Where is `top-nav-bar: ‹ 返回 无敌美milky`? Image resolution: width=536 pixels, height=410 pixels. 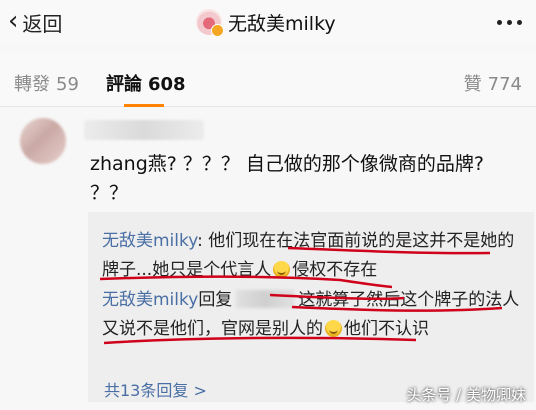 top-nav-bar: ‹ 返回 无敌美milky is located at coordinates (268, 22).